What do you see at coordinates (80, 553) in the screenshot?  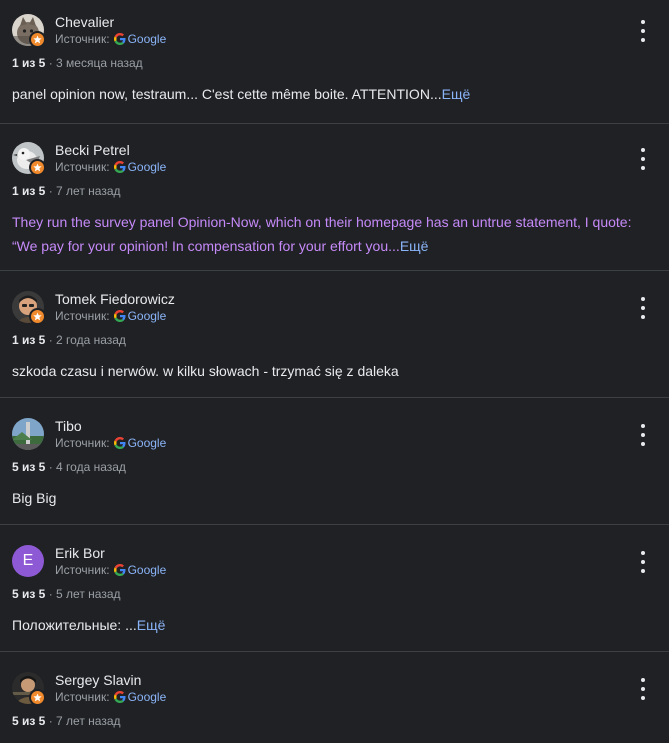 I see `review-author: Erik Bor` at bounding box center [80, 553].